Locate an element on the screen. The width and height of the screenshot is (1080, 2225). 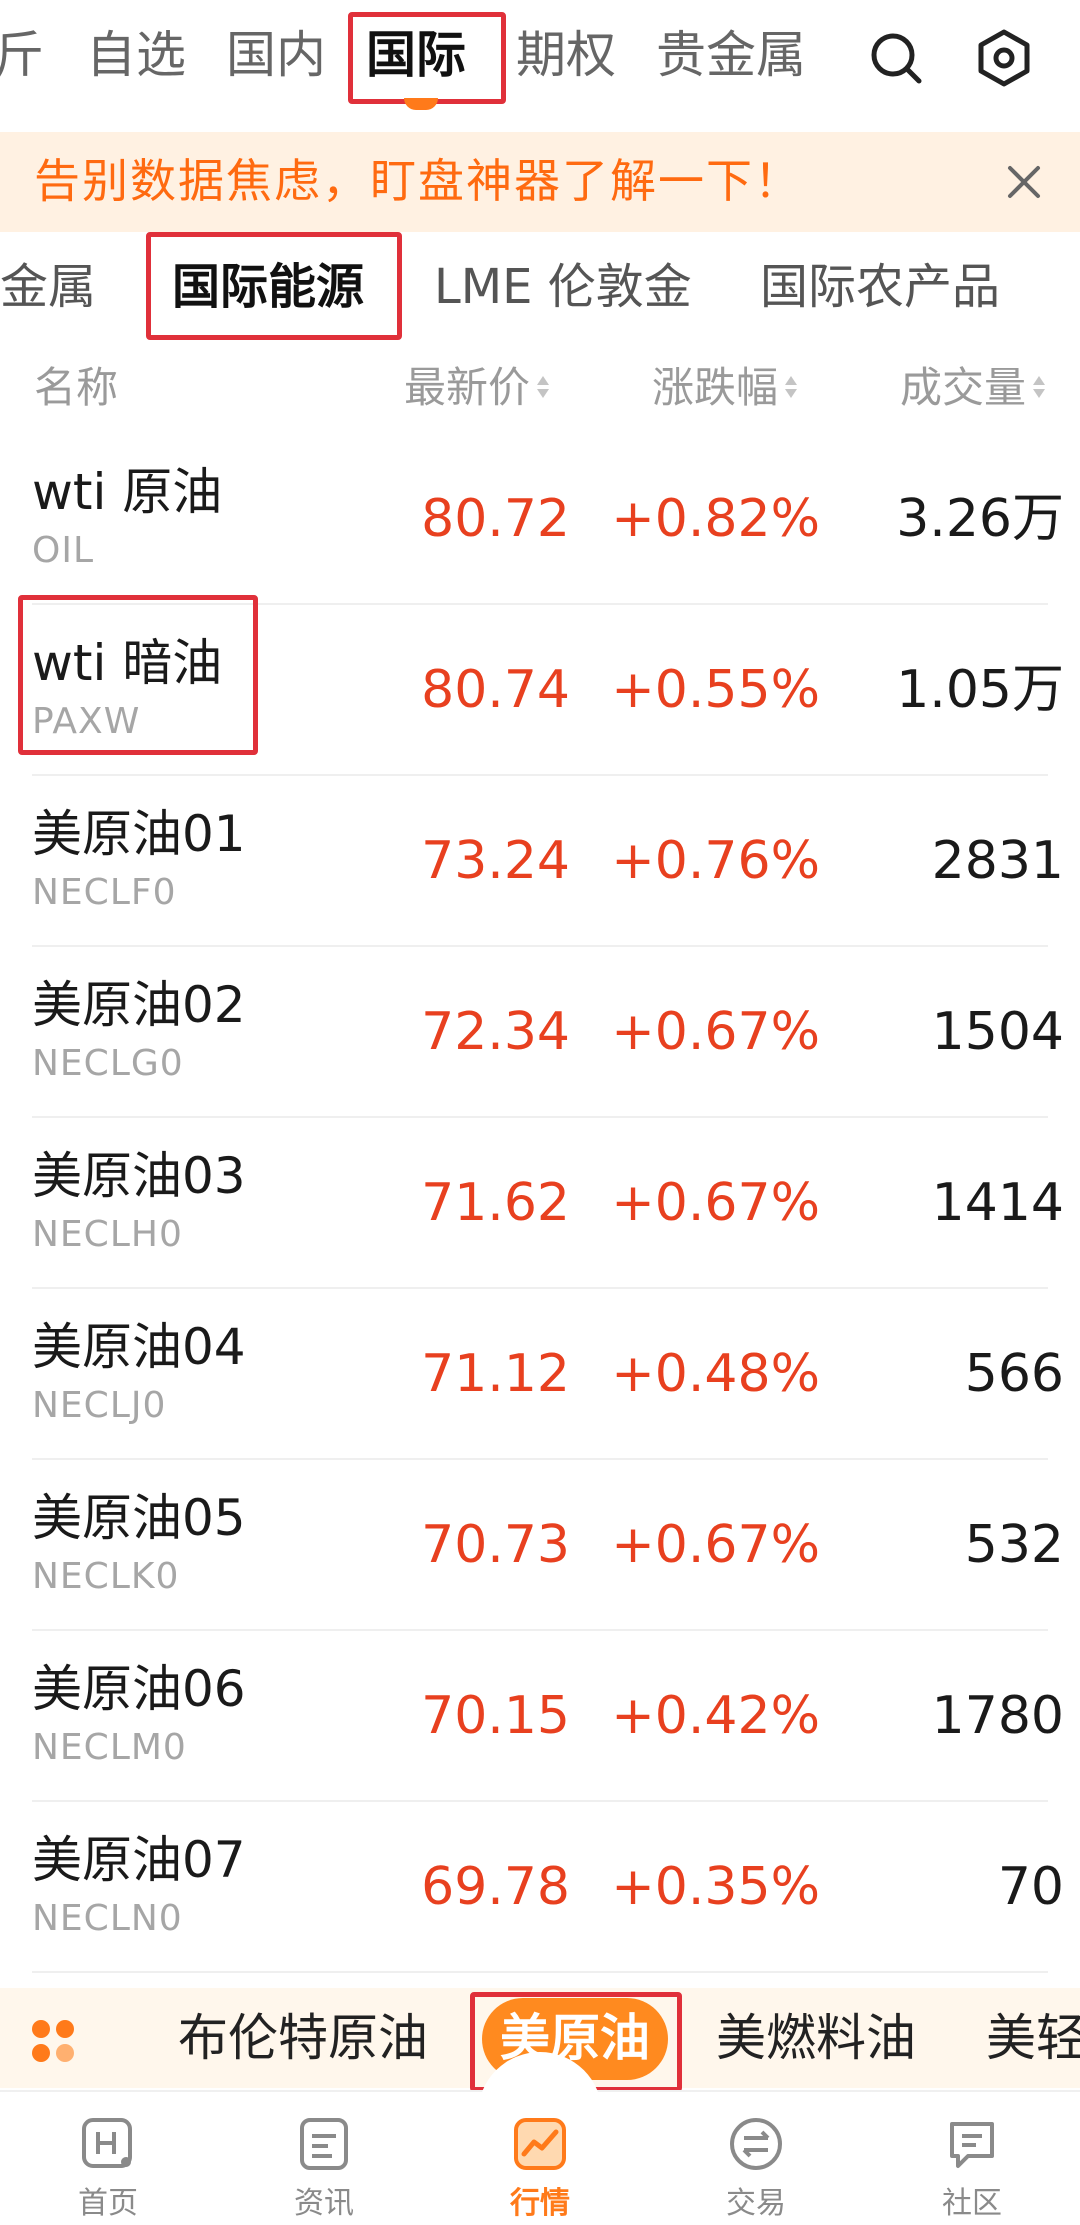
news-icon is located at coordinates (324, 2144).